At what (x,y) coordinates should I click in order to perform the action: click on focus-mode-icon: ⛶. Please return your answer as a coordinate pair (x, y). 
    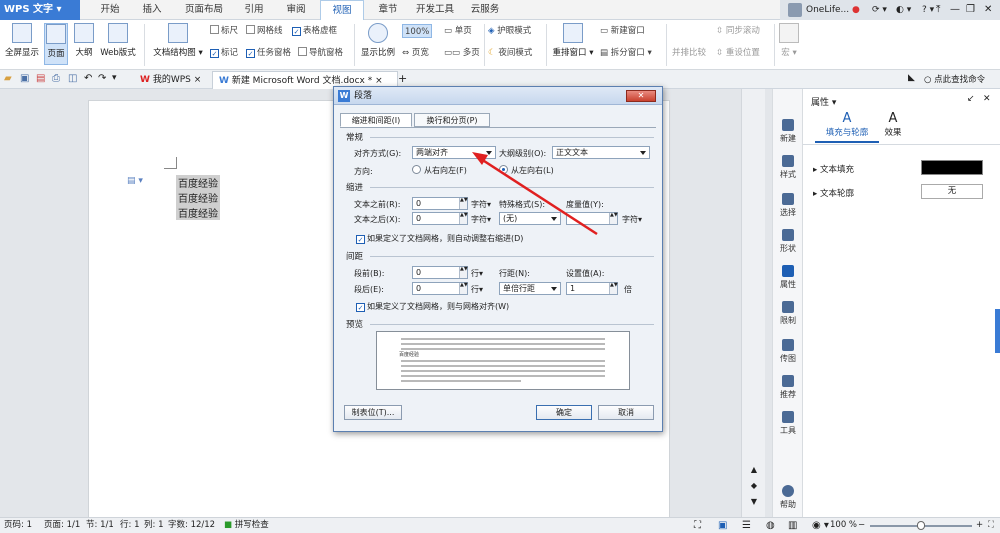
    Looking at the image, I should click on (697, 525).